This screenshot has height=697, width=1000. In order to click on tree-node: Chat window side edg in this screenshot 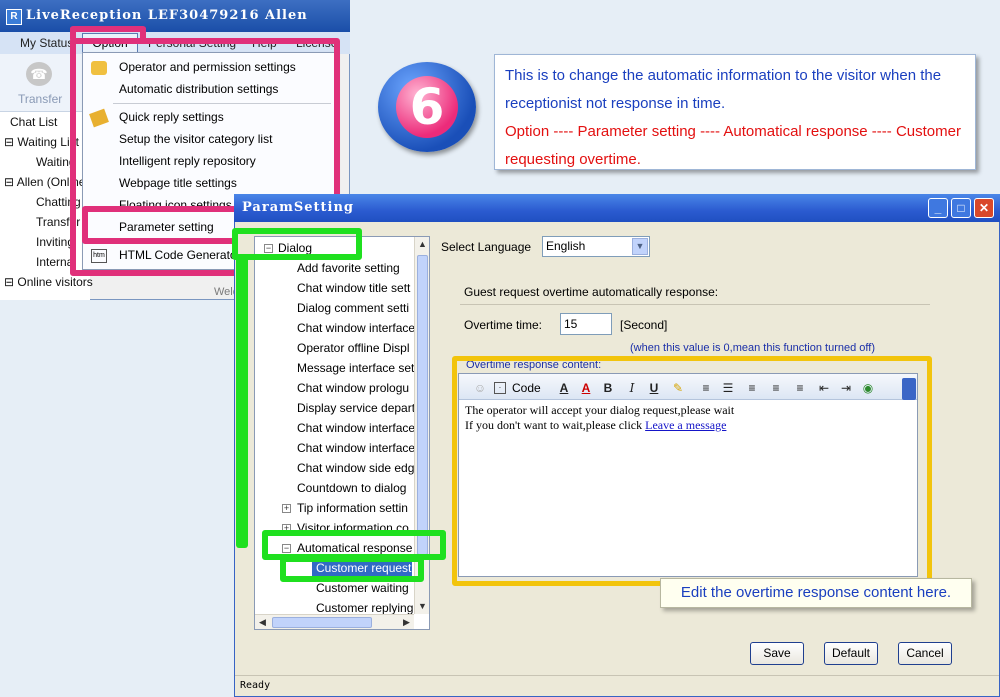, I will do `click(355, 468)`.